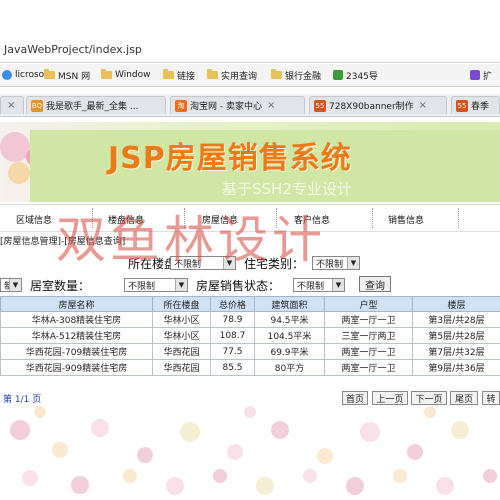 The height and width of the screenshot is (500, 500). What do you see at coordinates (338, 75) in the screenshot?
I see `2345-icon` at bounding box center [338, 75].